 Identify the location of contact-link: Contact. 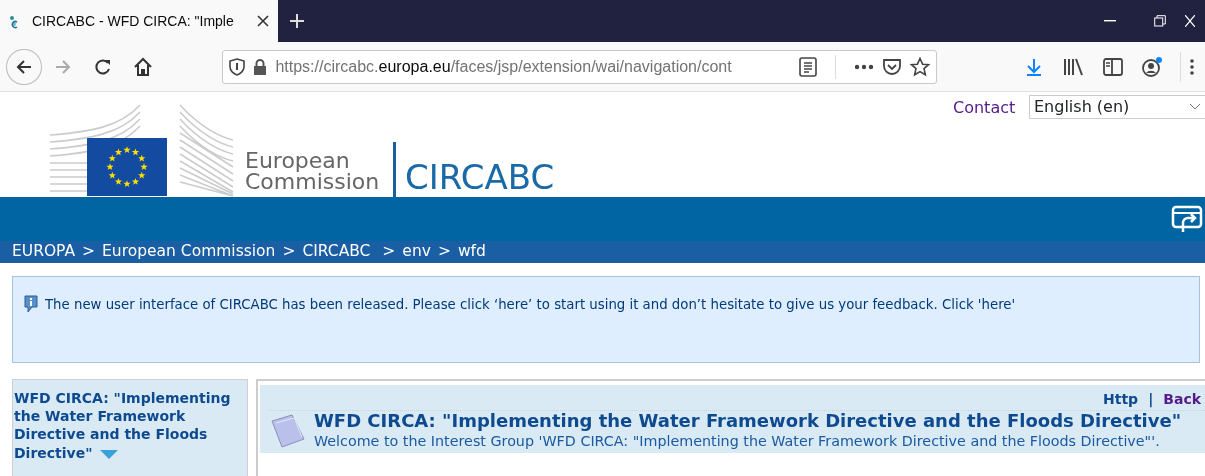
(984, 108).